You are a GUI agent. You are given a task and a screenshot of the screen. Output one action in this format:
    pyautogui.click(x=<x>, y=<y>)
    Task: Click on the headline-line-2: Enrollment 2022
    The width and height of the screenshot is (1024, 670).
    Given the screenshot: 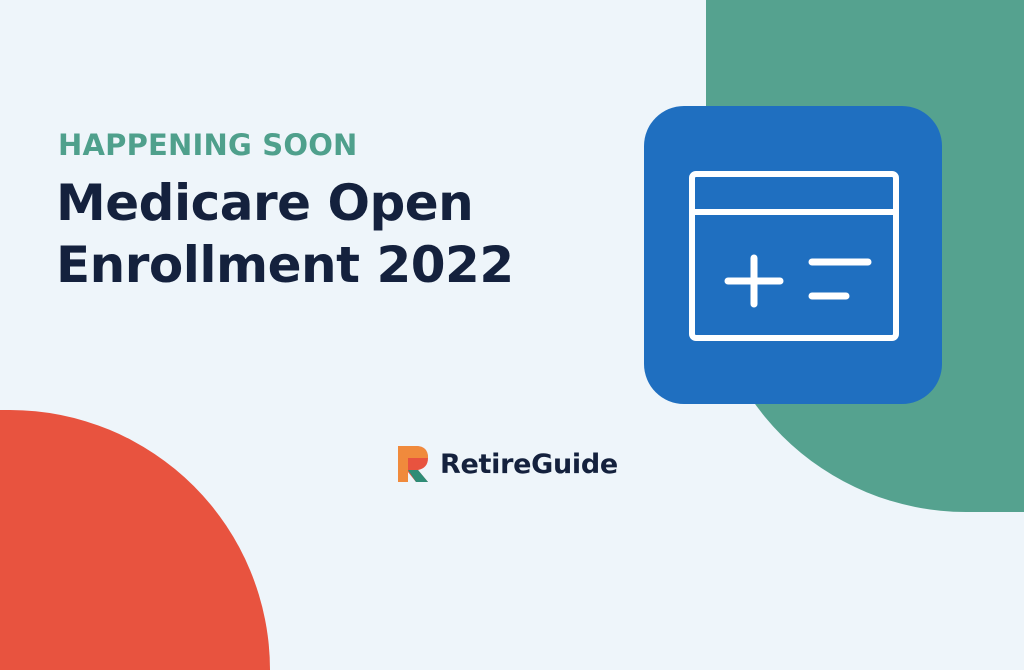 What is the action you would take?
    pyautogui.click(x=285, y=265)
    